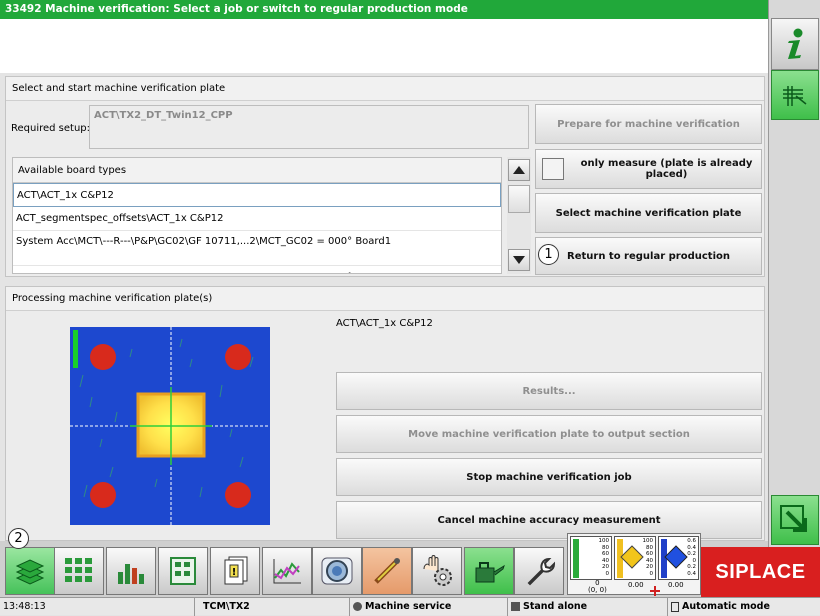  Describe the element at coordinates (309, 127) in the screenshot. I see `required-setup-field: ACT\TX2_DT_Twin12_CPP` at that location.